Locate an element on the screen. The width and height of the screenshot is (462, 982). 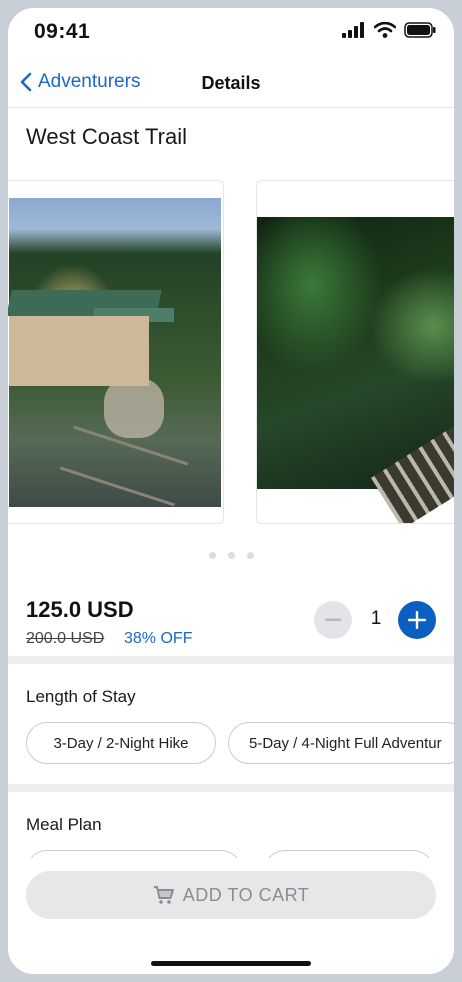
status-icons is located at coordinates (389, 30).